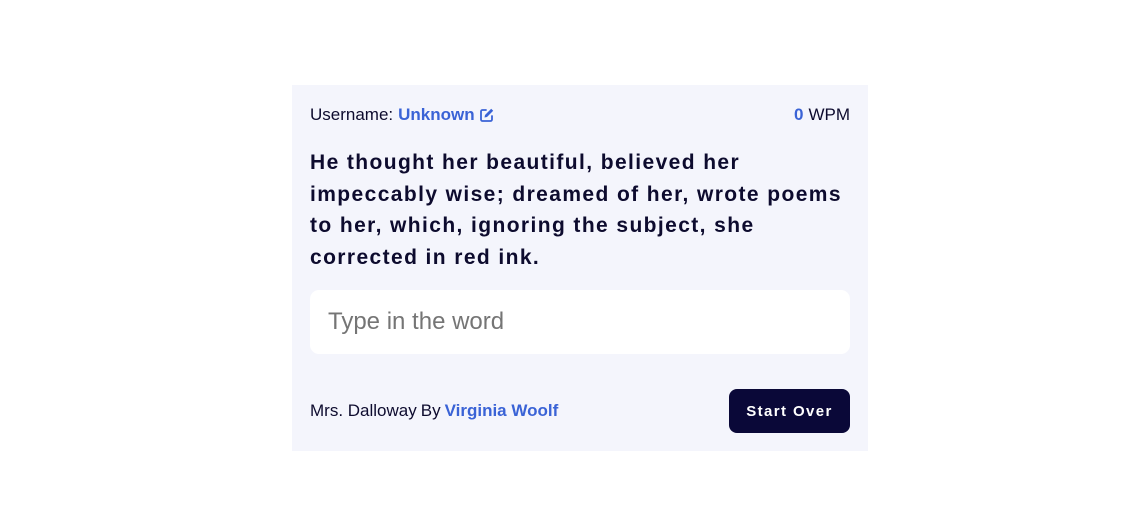 Image resolution: width=1146 pixels, height=528 pixels. What do you see at coordinates (580, 411) in the screenshot?
I see `footer-row: Mrs. Dalloway By Virginia Woolf Start Over` at bounding box center [580, 411].